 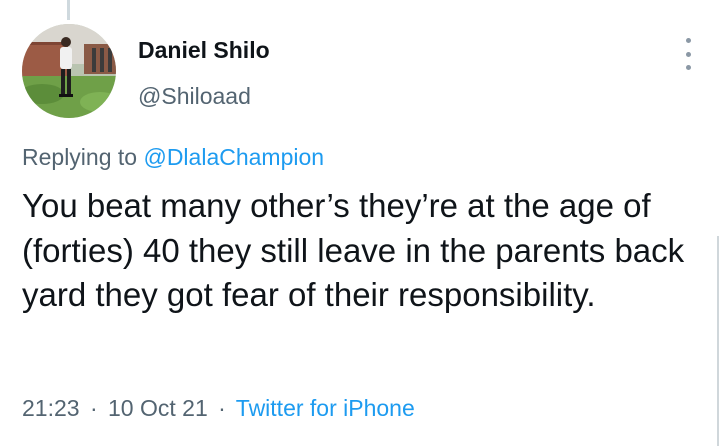 I want to click on avatar, so click(x=69, y=71).